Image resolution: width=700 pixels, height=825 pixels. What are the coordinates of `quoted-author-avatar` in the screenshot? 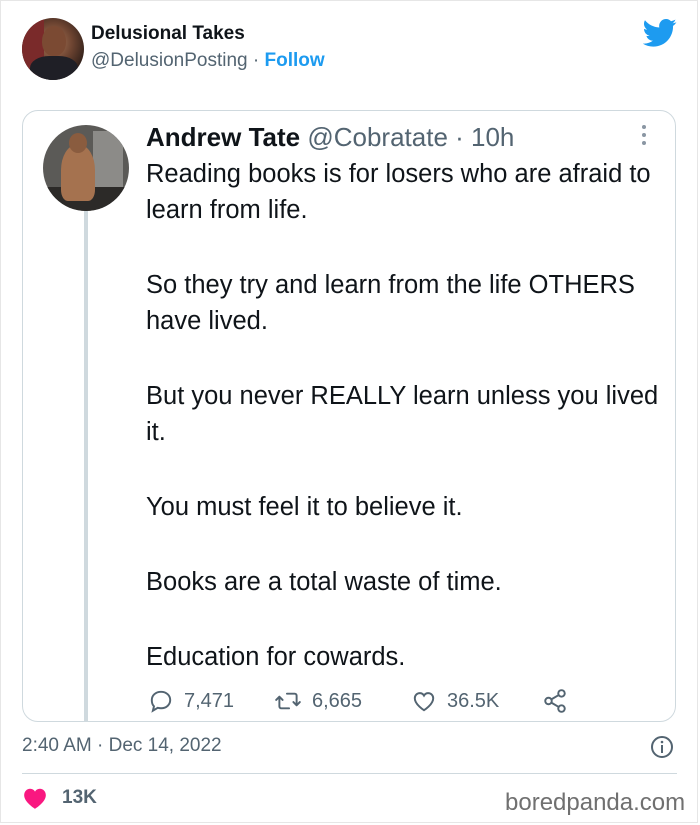 It's located at (86, 168).